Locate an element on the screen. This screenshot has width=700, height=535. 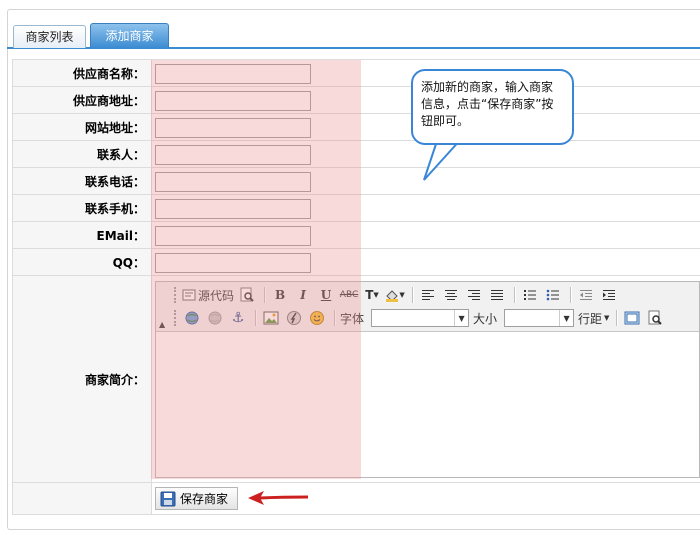
form-row-supplier-name: 供应商名称： is located at coordinates (356, 73).